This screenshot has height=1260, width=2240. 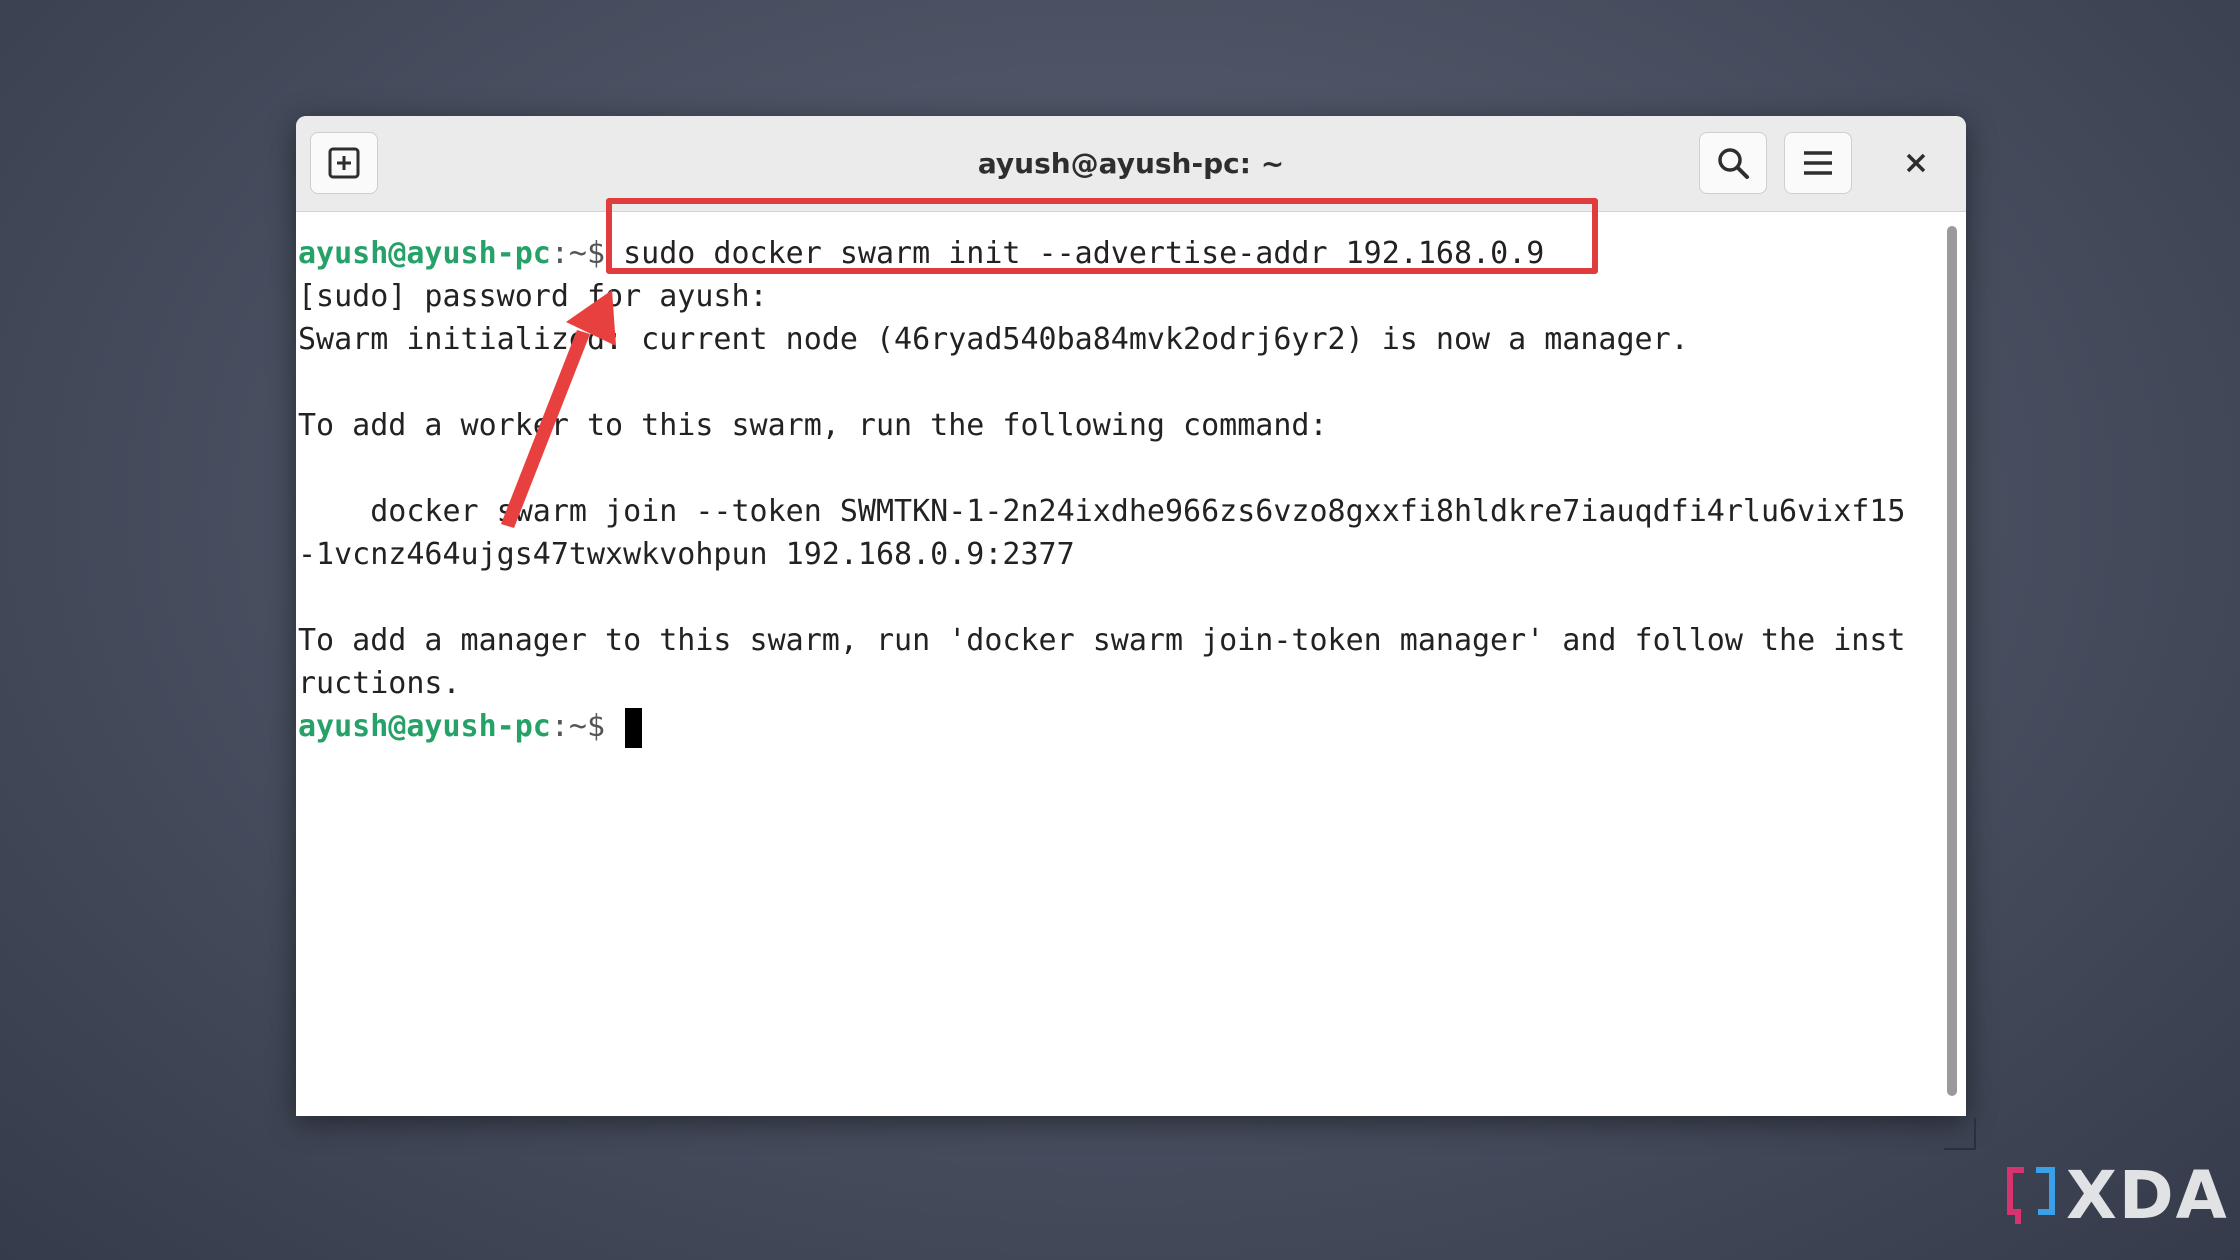 What do you see at coordinates (1960, 1134) in the screenshot?
I see `corner-mark` at bounding box center [1960, 1134].